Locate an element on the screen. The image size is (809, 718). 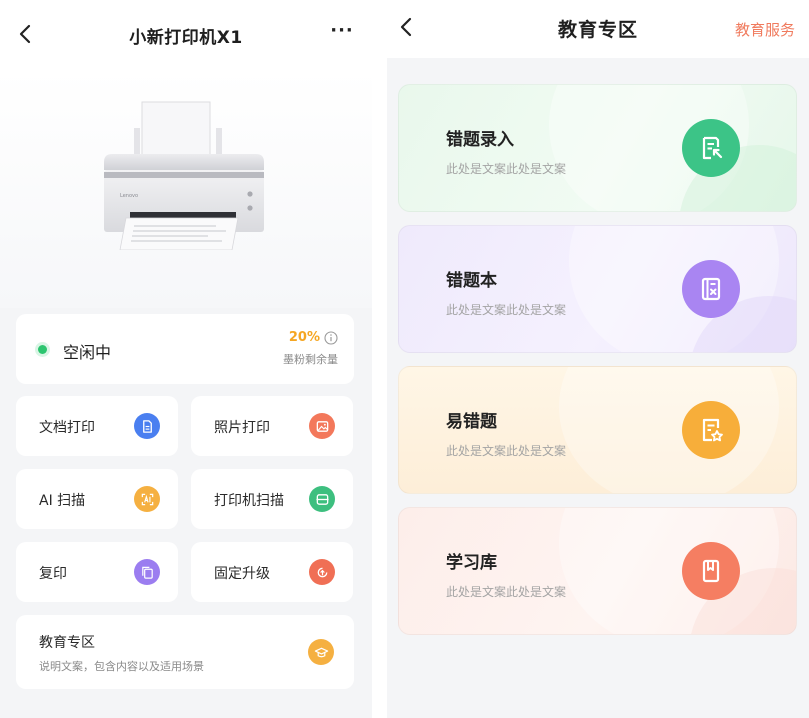
tile-copy: 复印 is located at coordinates (97, 572).